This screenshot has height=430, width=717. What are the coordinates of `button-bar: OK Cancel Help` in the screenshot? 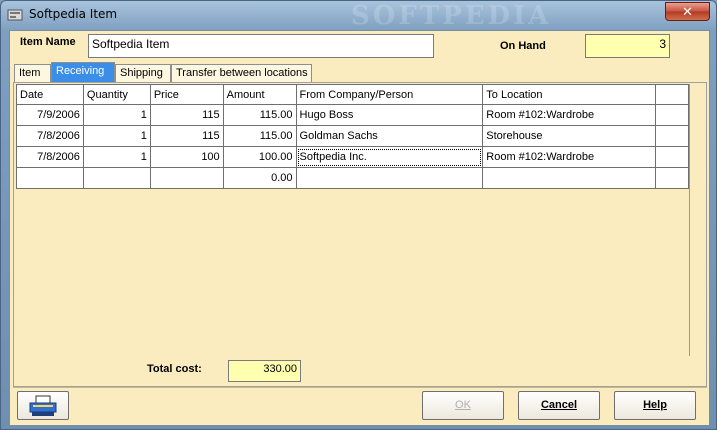 It's located at (360, 406).